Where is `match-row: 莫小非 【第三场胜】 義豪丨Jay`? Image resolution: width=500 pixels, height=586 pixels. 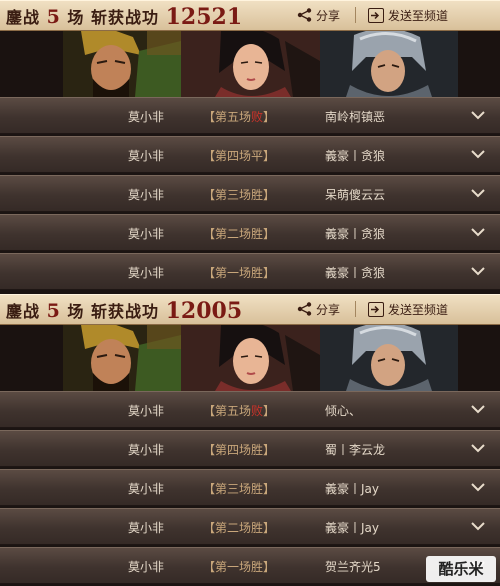
match-row: 莫小非 【第三场胜】 義豪丨Jay is located at coordinates (250, 487).